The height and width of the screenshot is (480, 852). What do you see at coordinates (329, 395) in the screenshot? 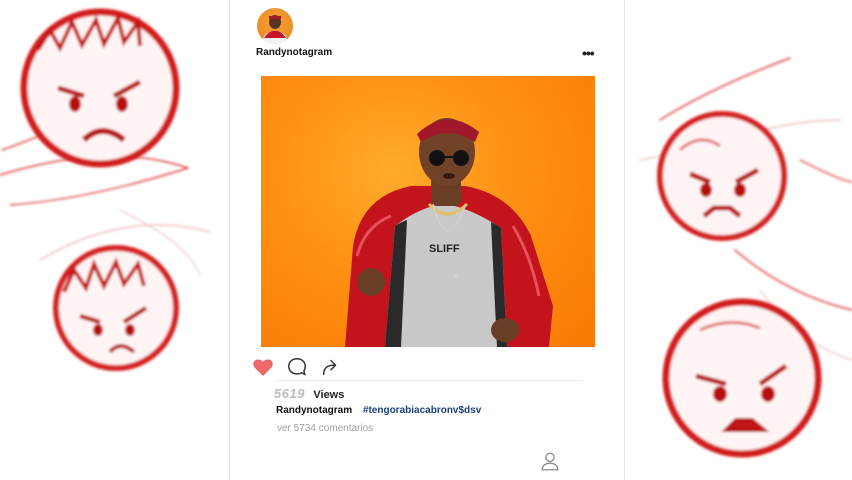
I see `views-label: Views` at bounding box center [329, 395].